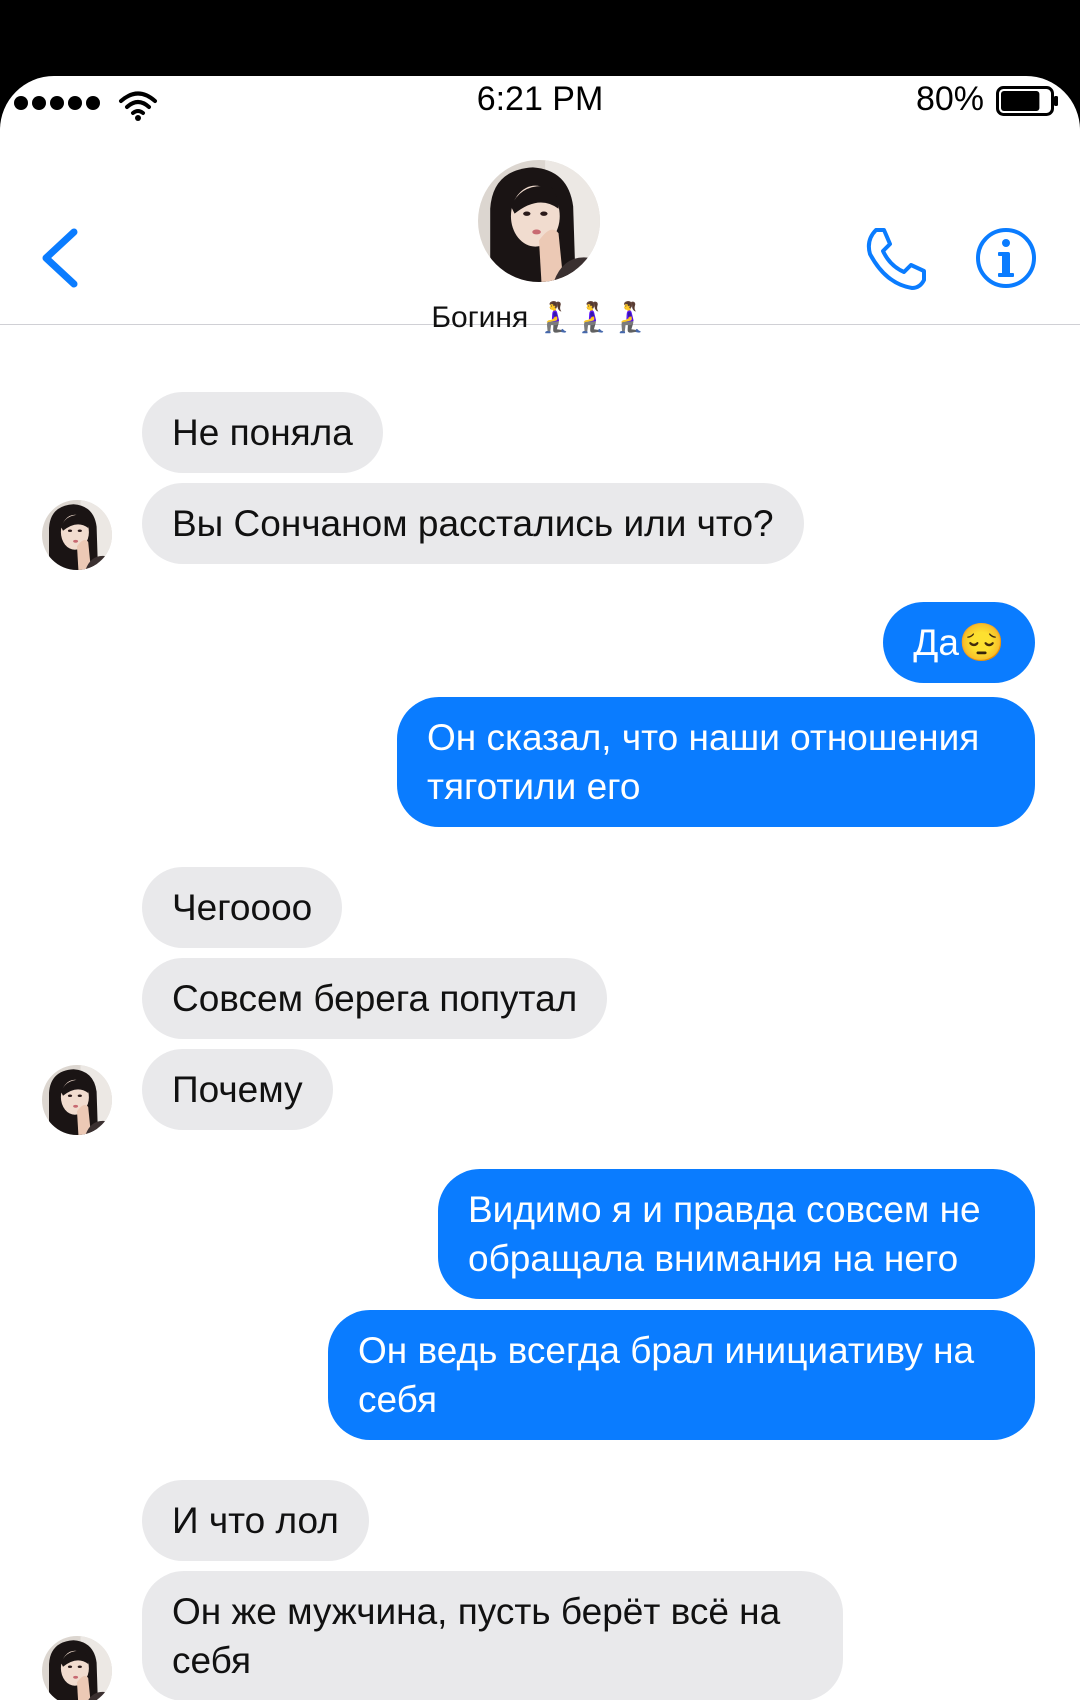 This screenshot has width=1080, height=1700. I want to click on conversation-header: Богиня 🧎‍♀️🧎‍♀️🧎‍♀️, so click(540, 225).